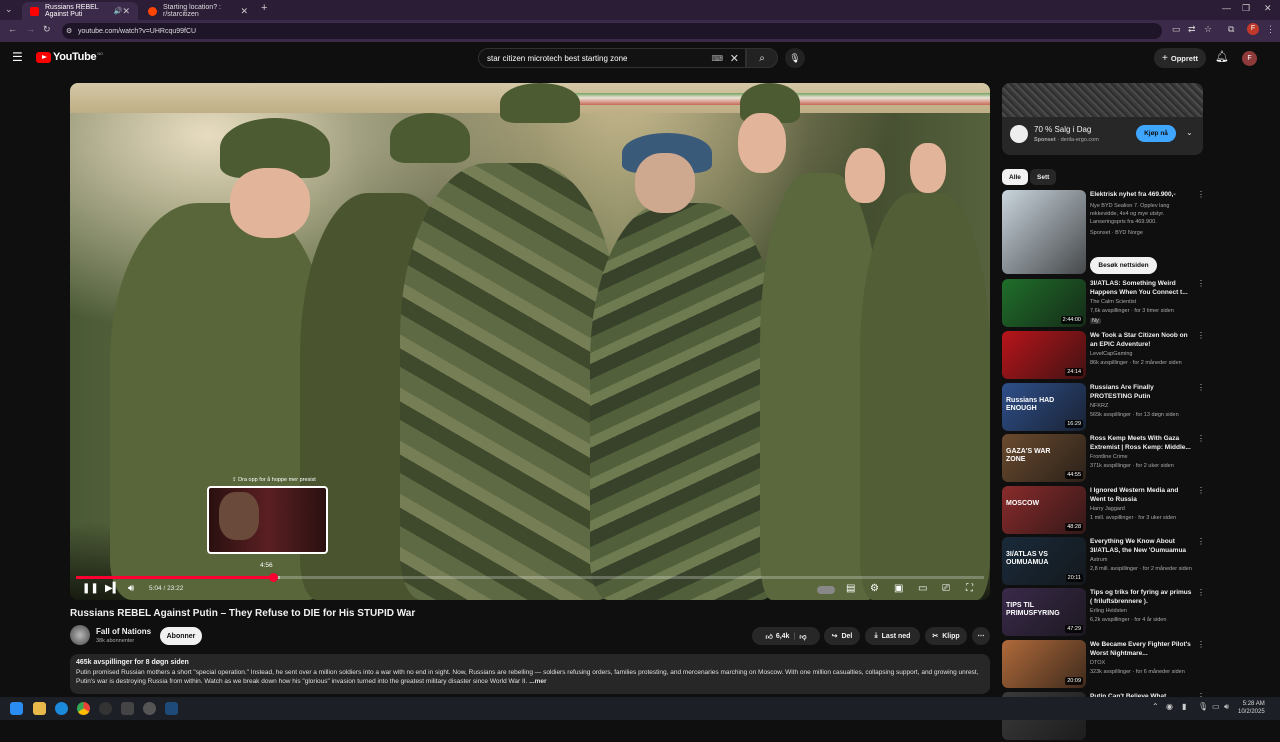 The width and height of the screenshot is (1280, 742). I want to click on system-clock: 5:28 AM 10/2/2025, so click(1251, 708).